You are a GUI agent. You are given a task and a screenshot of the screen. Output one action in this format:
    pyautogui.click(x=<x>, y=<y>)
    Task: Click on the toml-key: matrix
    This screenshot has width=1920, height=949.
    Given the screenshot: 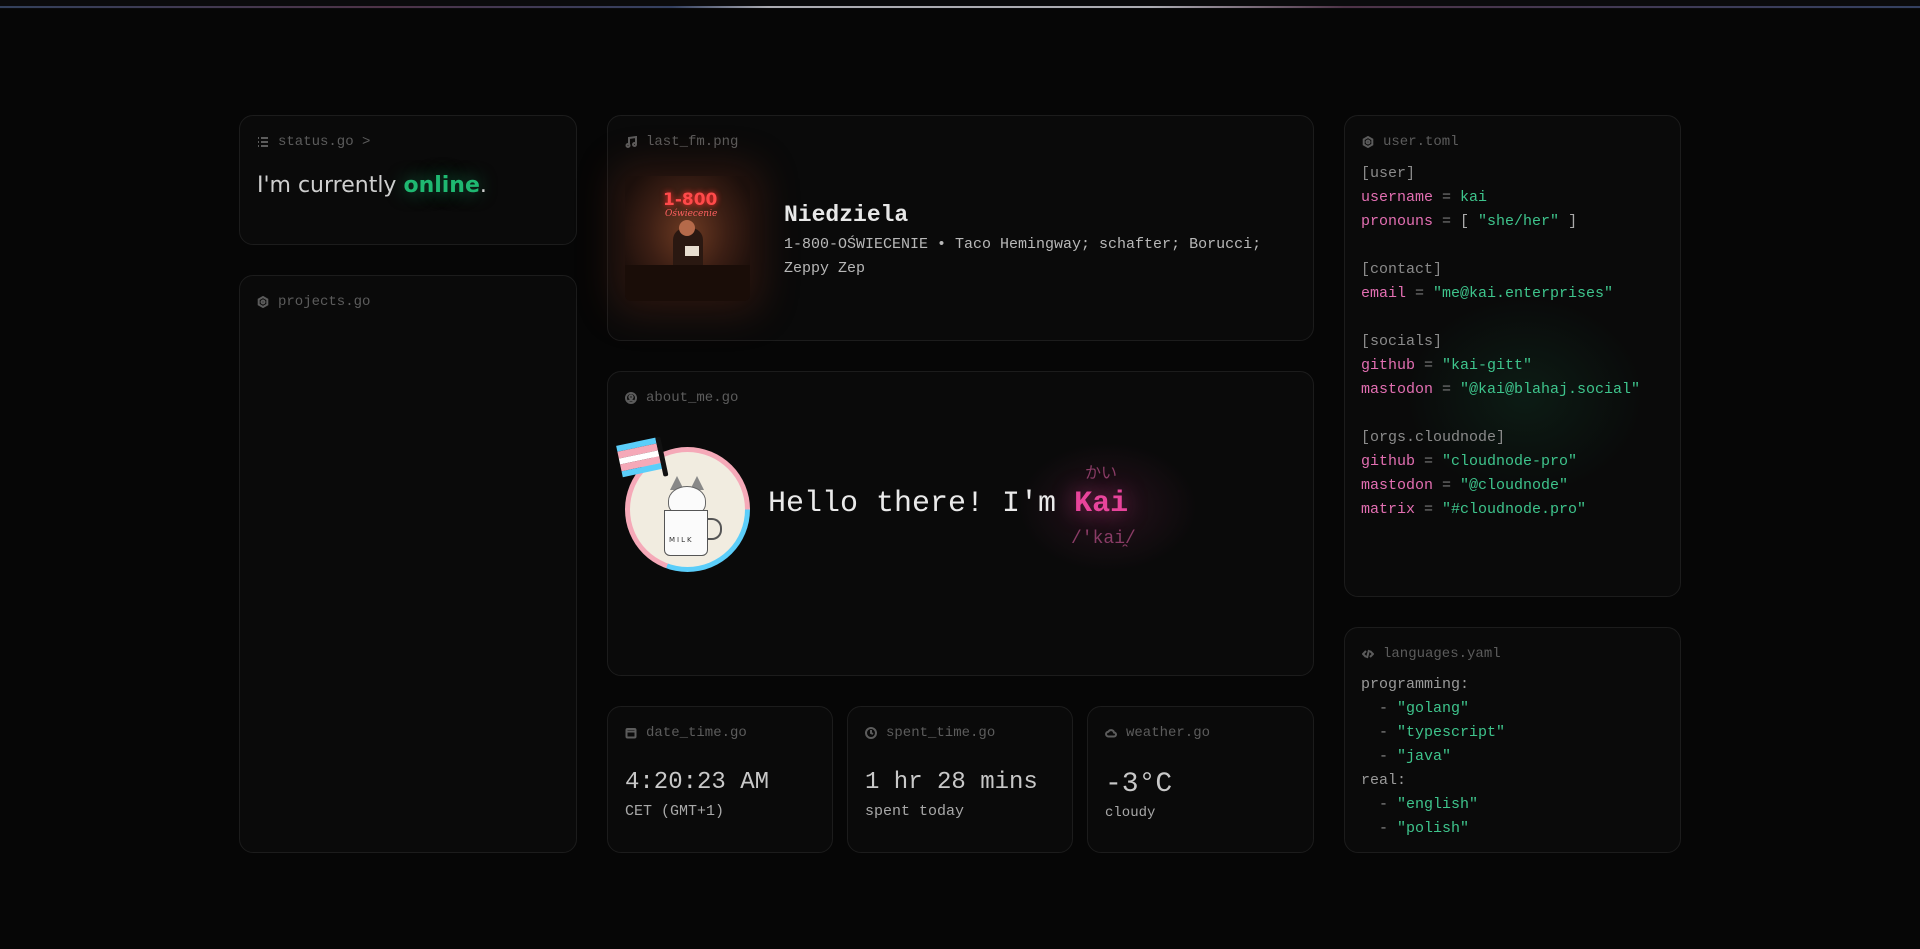 What is the action you would take?
    pyautogui.click(x=1388, y=509)
    